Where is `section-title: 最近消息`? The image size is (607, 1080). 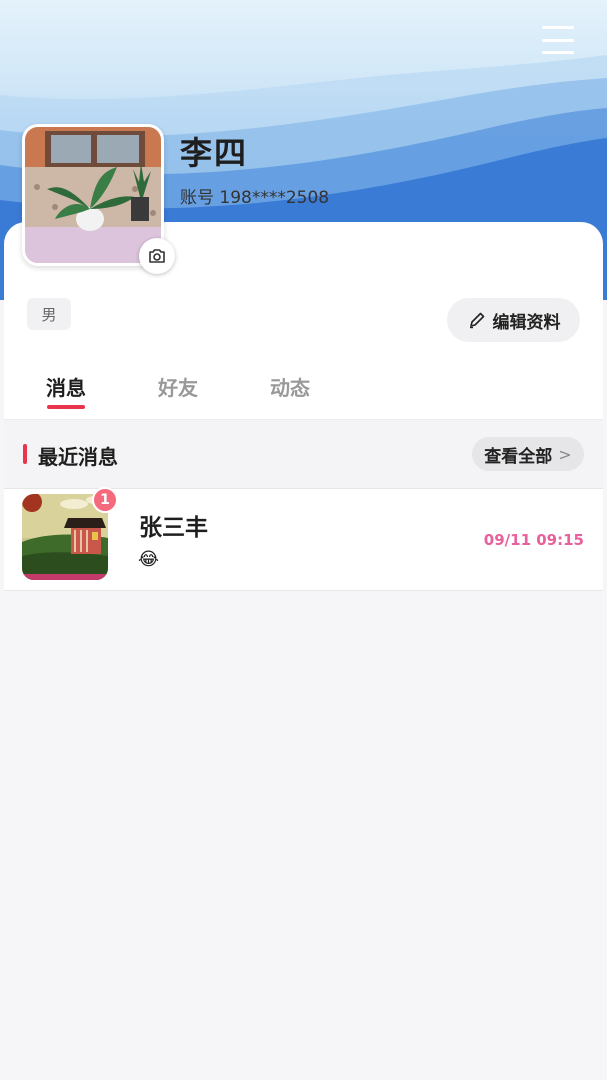
section-title: 最近消息 is located at coordinates (78, 457).